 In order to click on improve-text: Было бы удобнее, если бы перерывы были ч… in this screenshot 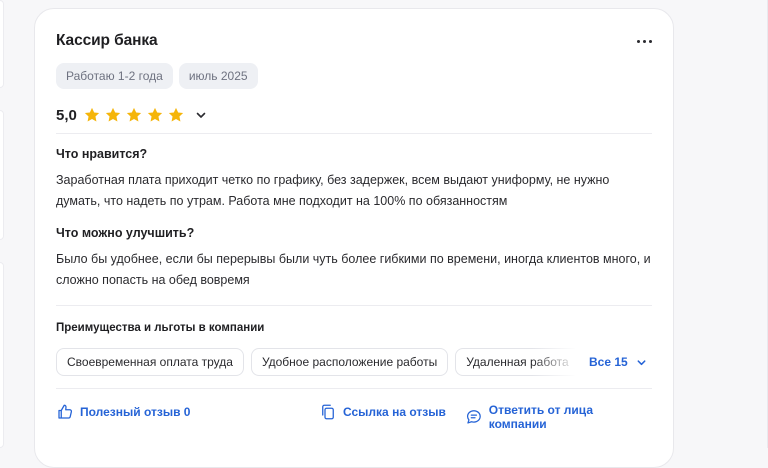, I will do `click(353, 269)`.